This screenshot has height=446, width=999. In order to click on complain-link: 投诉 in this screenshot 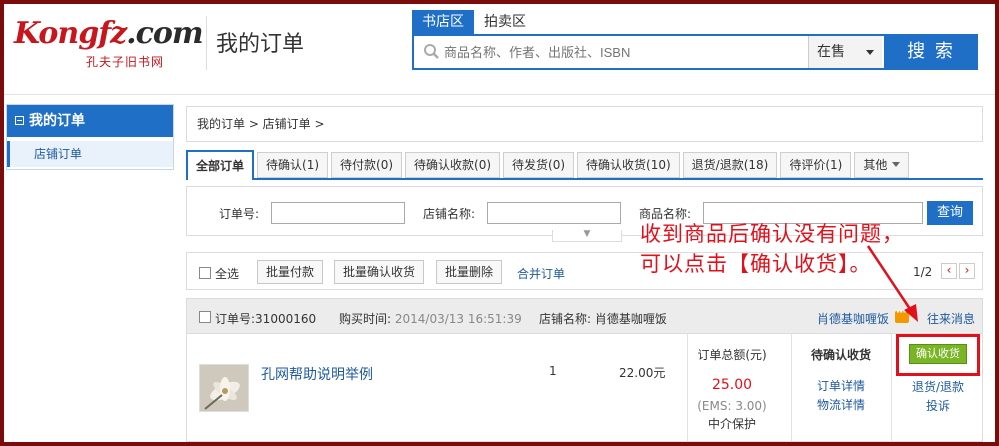, I will do `click(938, 405)`.